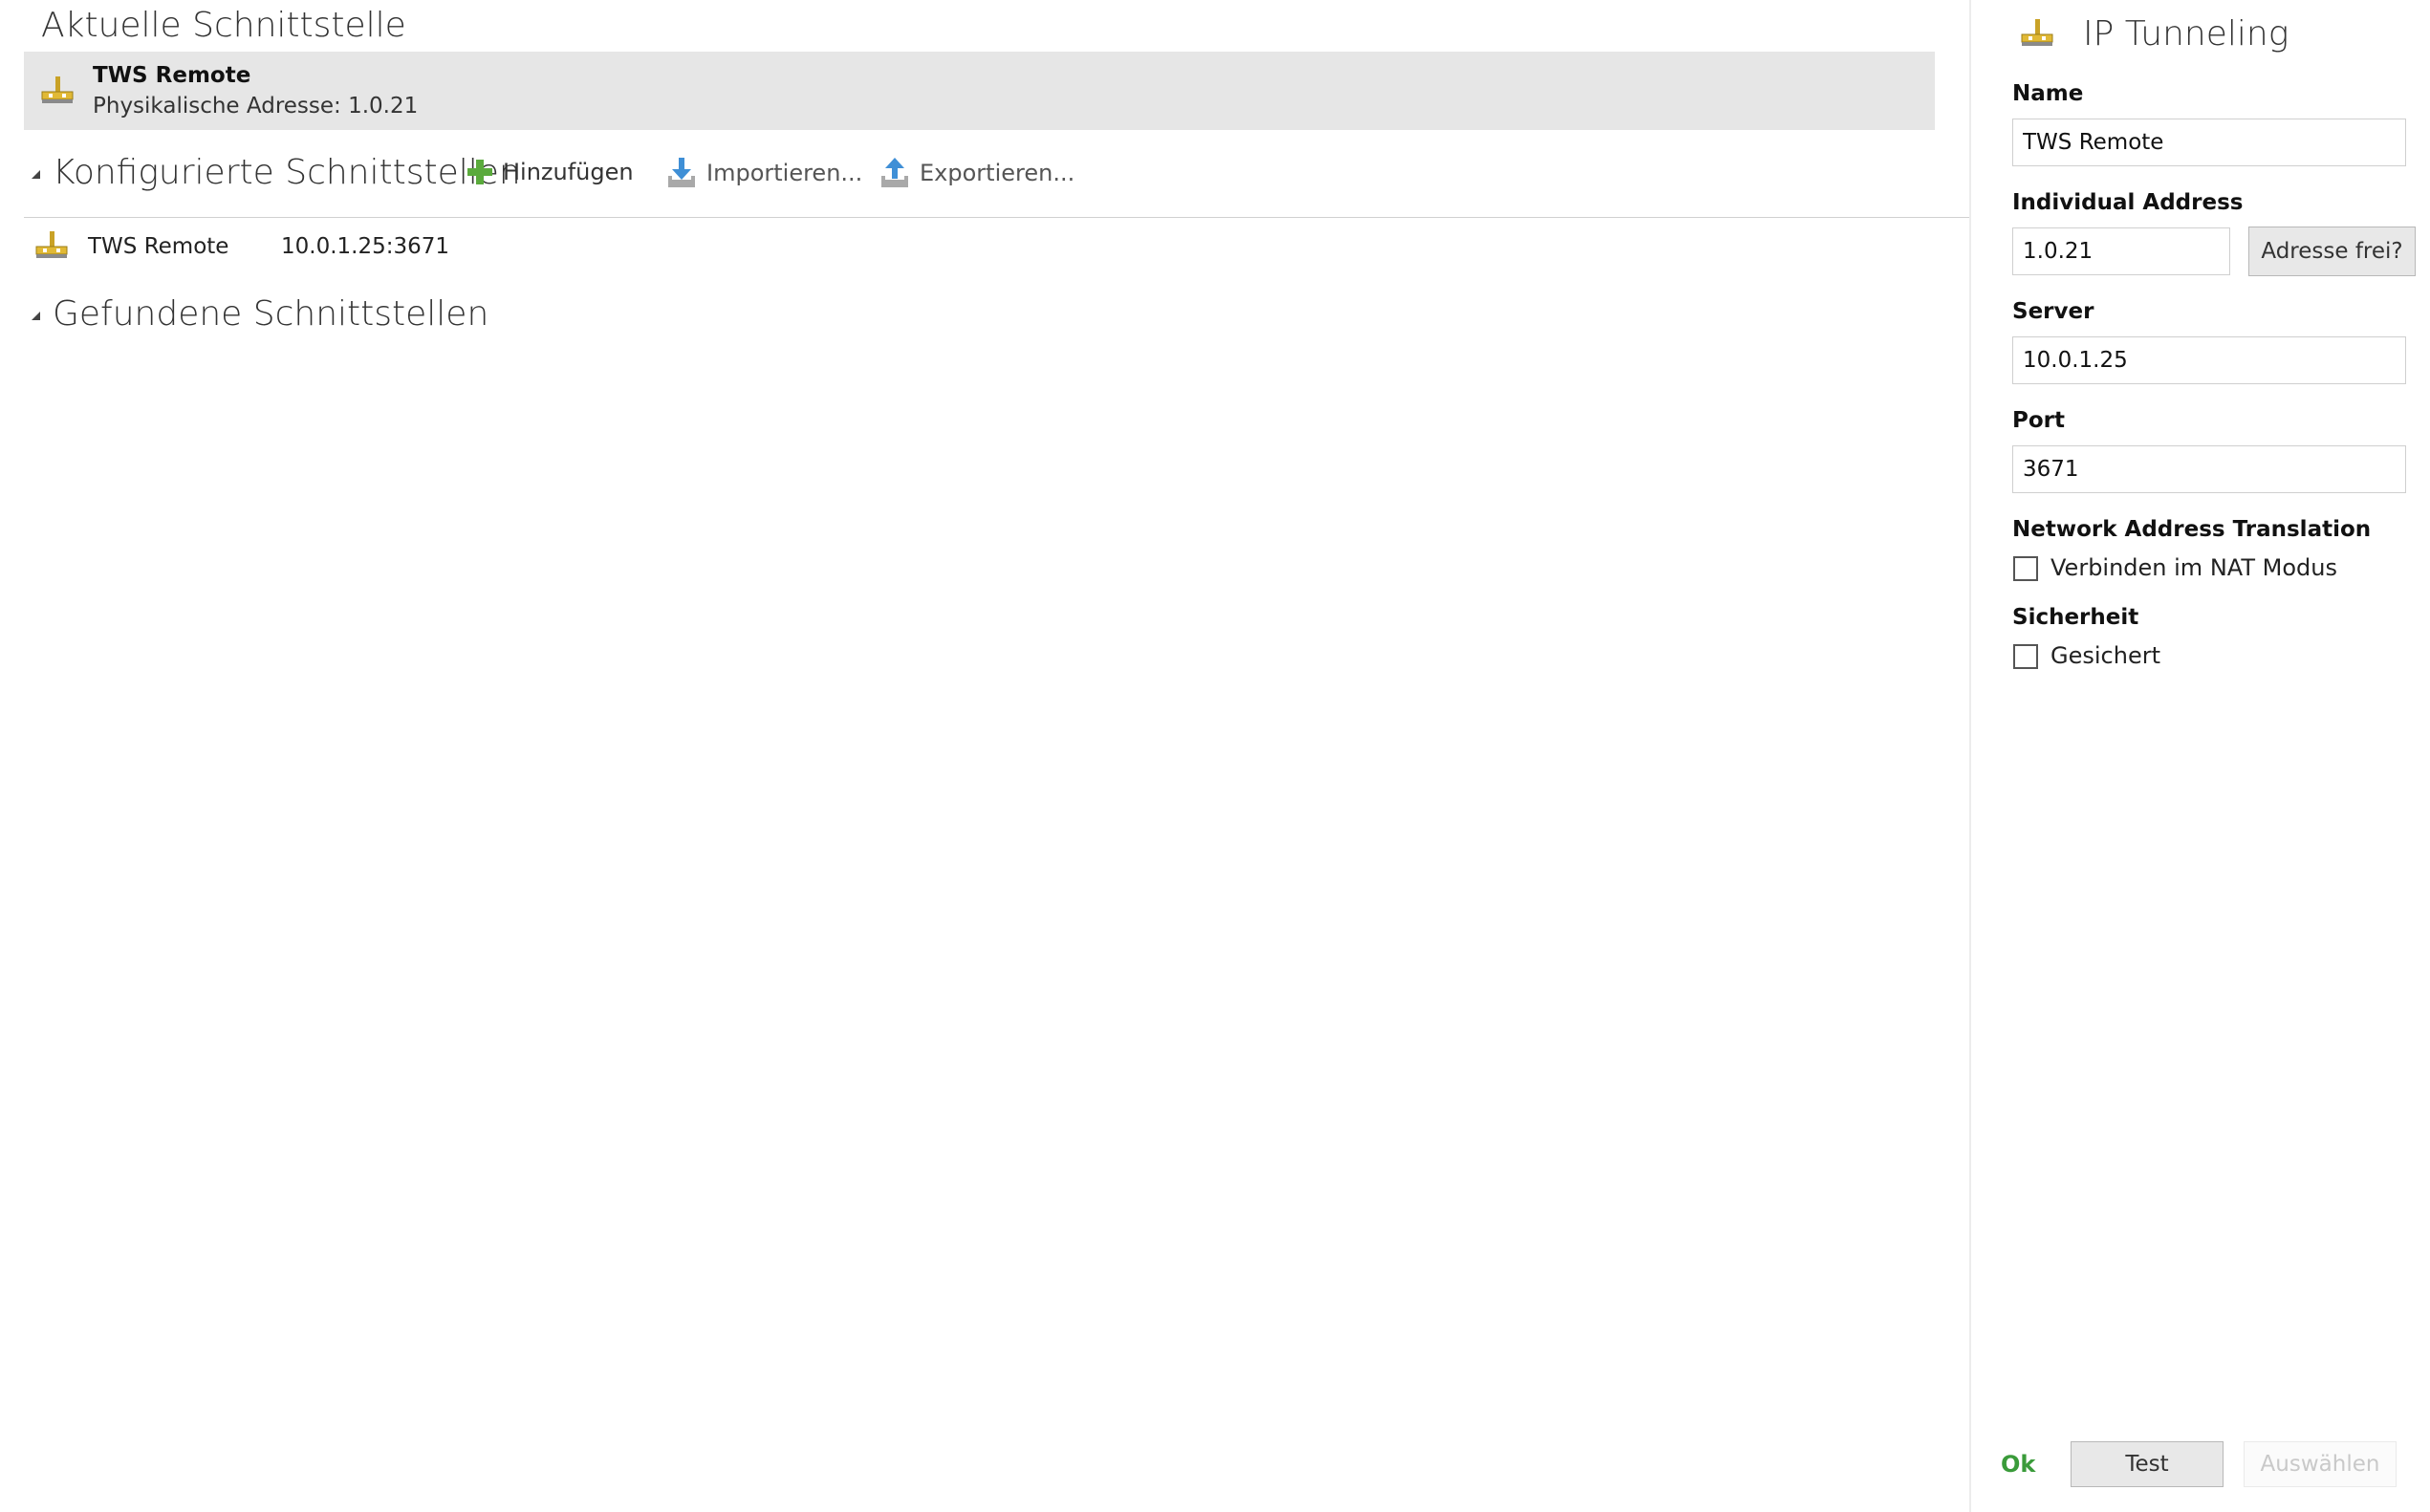  Describe the element at coordinates (681, 172) in the screenshot. I see `download-tray-icon` at that location.